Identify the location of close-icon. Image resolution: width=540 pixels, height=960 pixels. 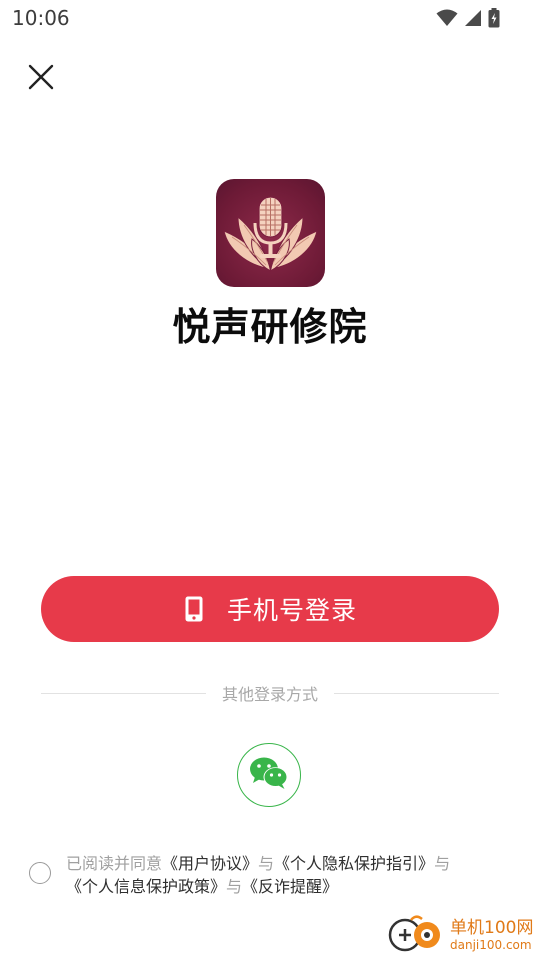
(41, 79).